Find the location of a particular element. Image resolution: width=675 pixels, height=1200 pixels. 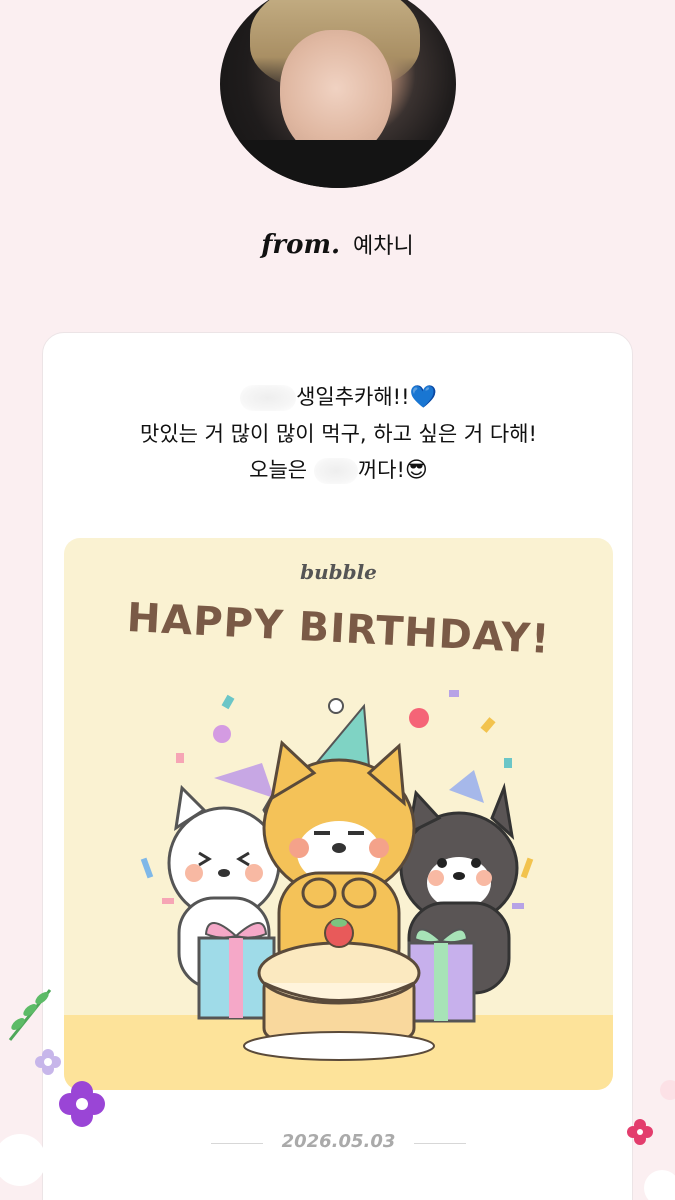

message-line-2: 맛있는 거 많이 많이 먹구, 하고 싶은 거 다해! is located at coordinates (338, 434).